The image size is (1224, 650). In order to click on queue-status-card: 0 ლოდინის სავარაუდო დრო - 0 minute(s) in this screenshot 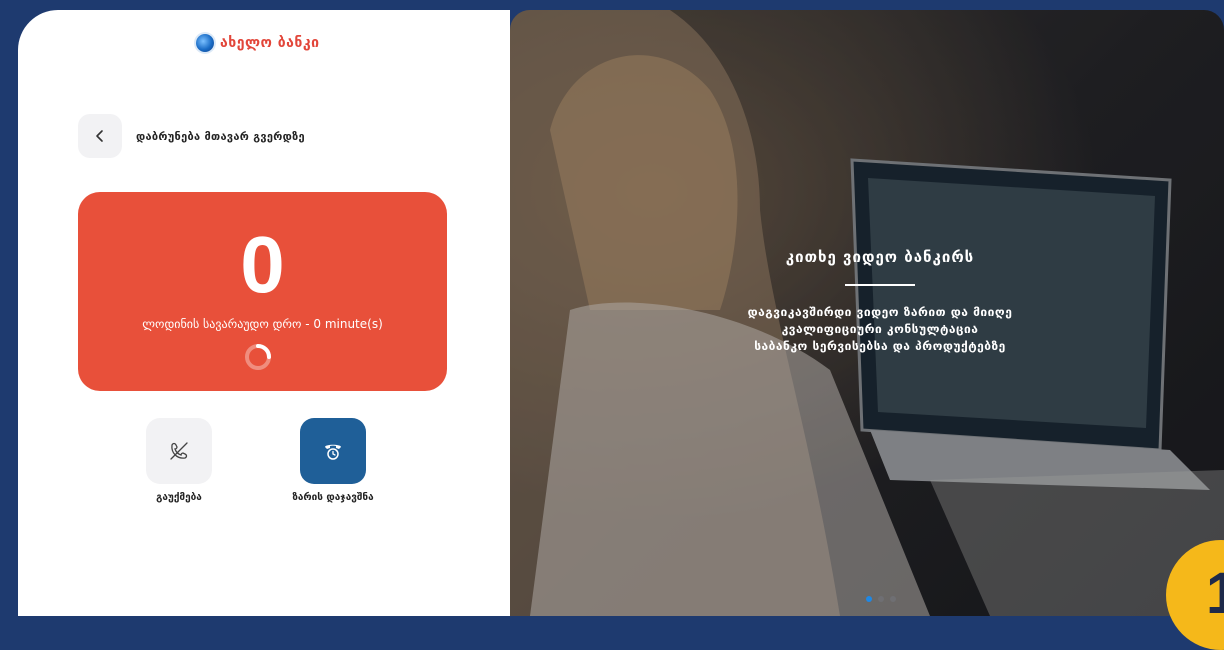, I will do `click(262, 291)`.